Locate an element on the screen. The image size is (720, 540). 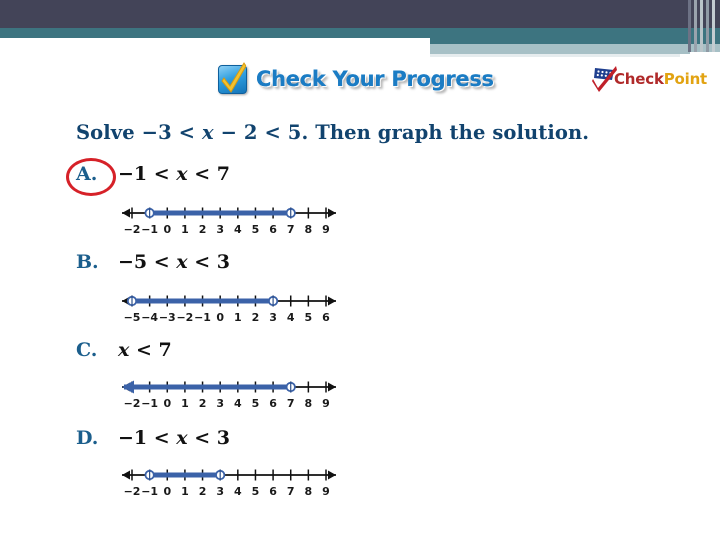
answer-choice-c: C. x < 7 is located at coordinates (124, 352).